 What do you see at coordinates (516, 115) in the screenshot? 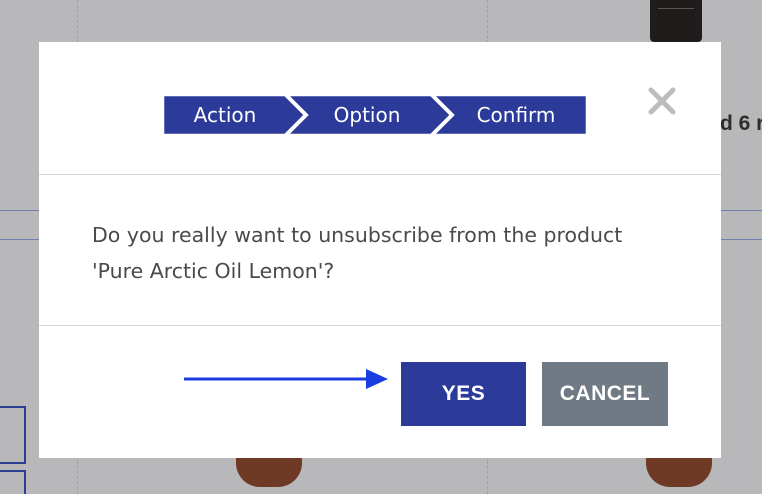
I see `step-label: Confirm` at bounding box center [516, 115].